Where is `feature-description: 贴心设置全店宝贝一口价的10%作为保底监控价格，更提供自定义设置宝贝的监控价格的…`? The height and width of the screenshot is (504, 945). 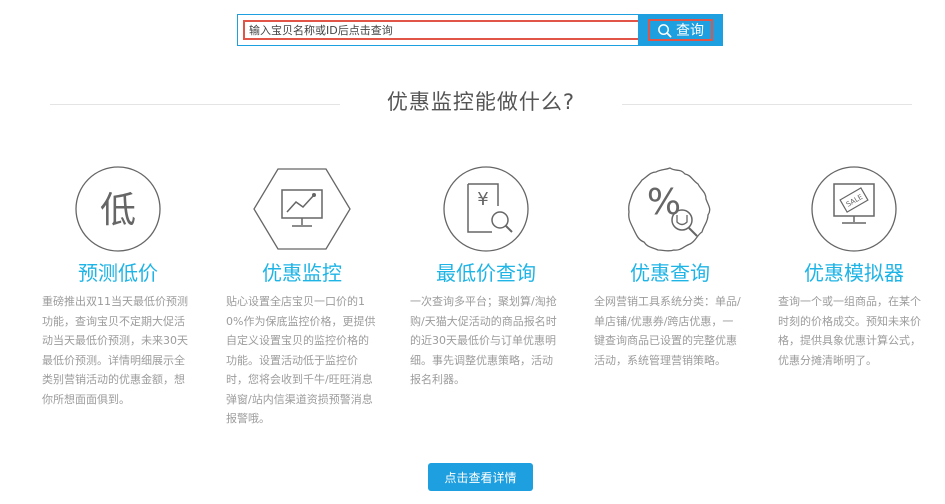
feature-description: 贴心设置全店宝贝一口价的10%作为保底监控价格，更提供自定义设置宝贝的监控价格的… is located at coordinates (301, 360).